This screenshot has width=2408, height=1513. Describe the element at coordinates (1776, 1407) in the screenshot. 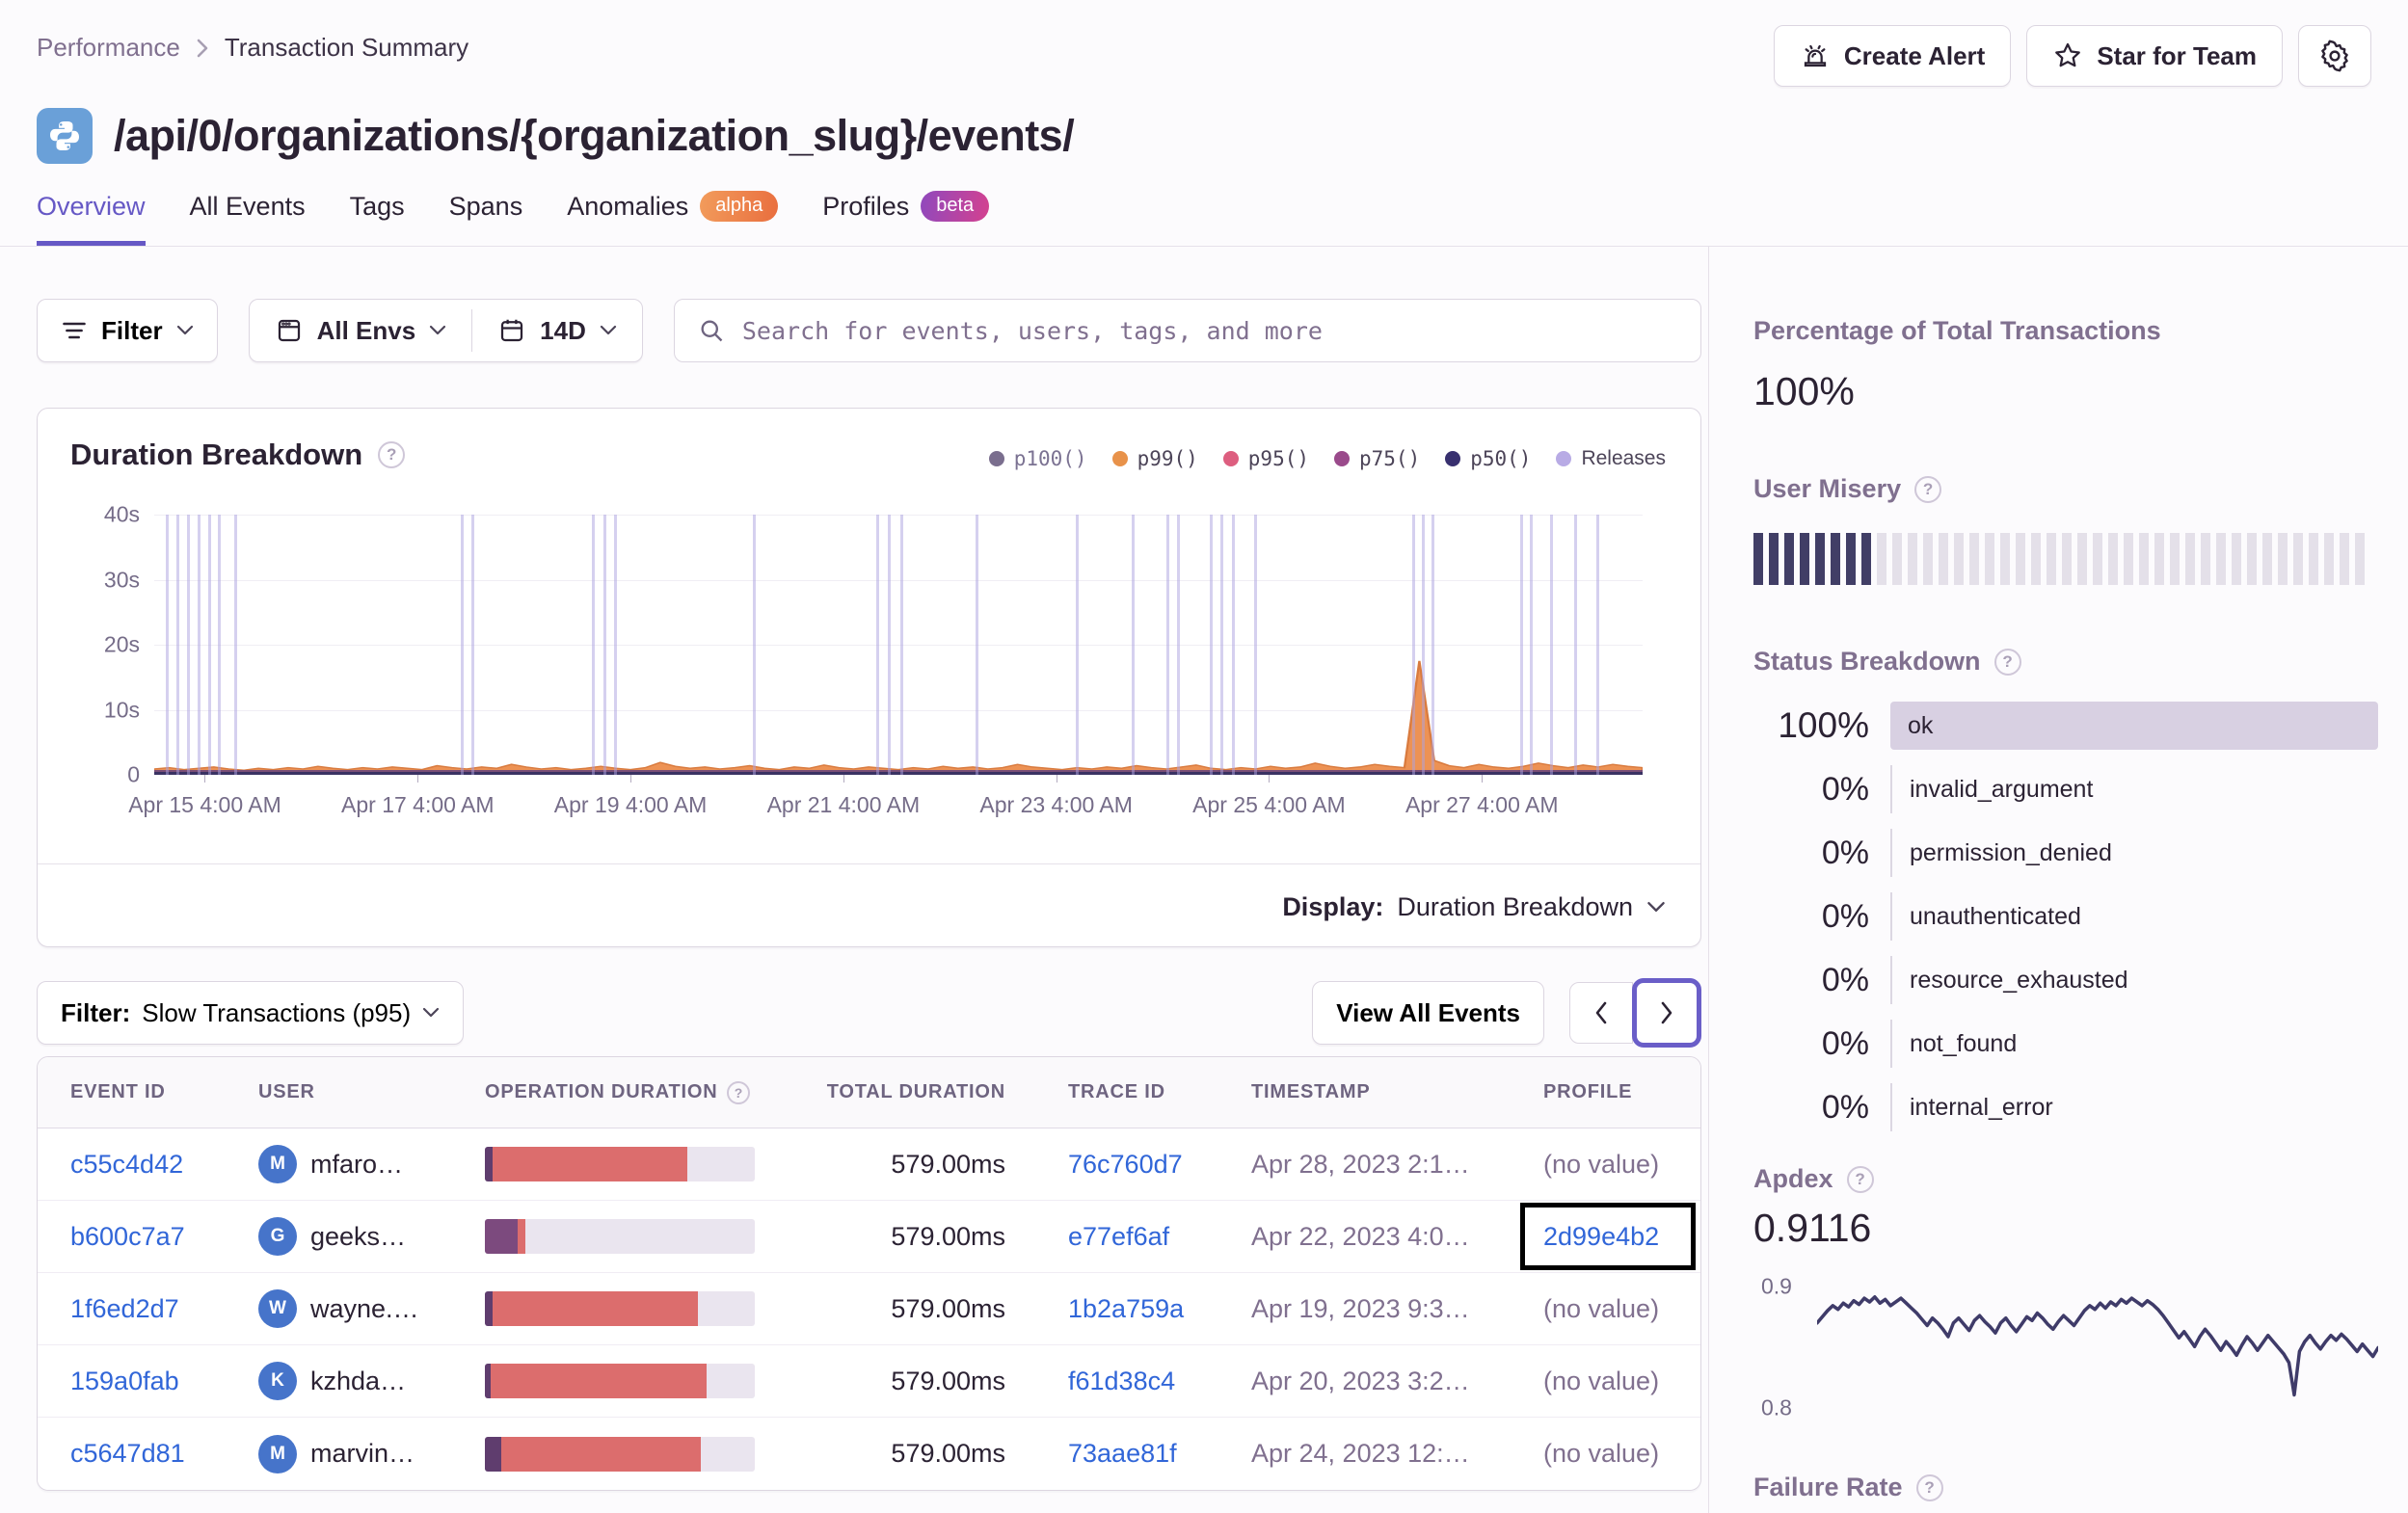

I see `apdex-y-bottom: 0.8` at that location.